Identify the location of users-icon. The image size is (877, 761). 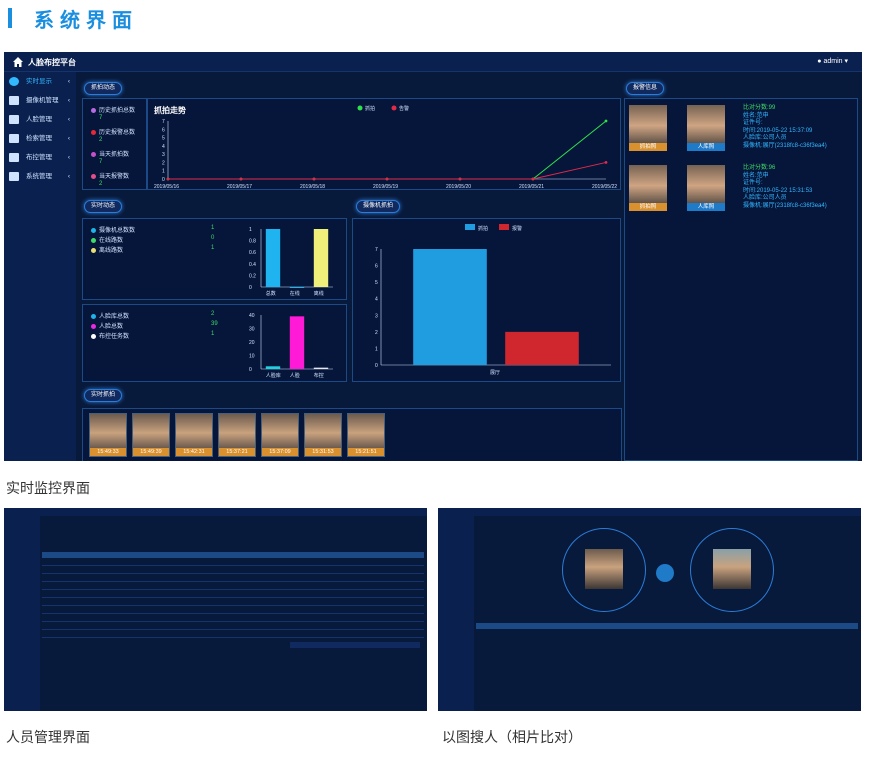
(14, 119).